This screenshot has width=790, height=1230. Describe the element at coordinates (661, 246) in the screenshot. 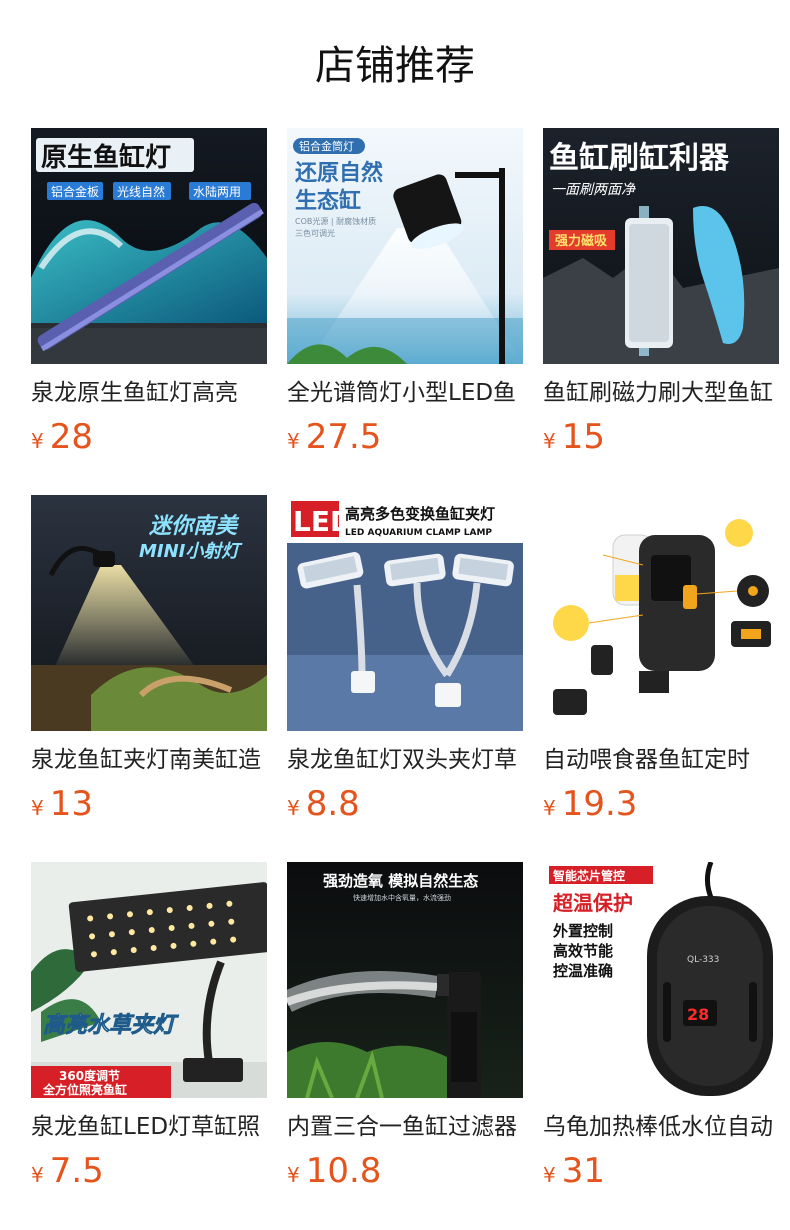

I see `product-image: 鱼缸刷缸利器 一面刷两面净 强力磁吸` at that location.